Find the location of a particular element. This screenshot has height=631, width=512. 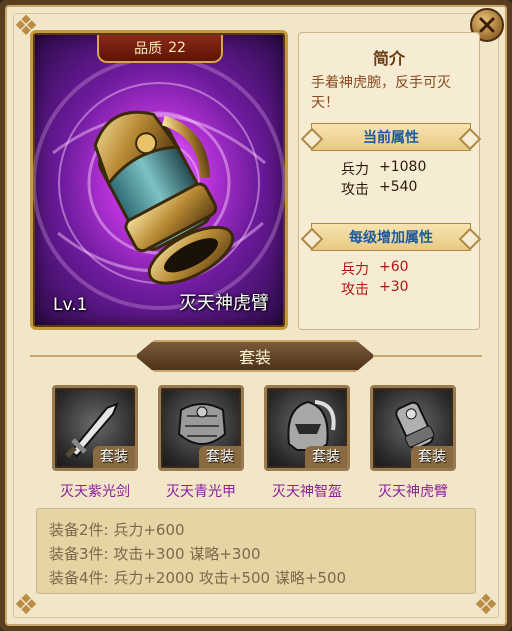

set-item-name: 灭天神虎臂 is located at coordinates (413, 492).